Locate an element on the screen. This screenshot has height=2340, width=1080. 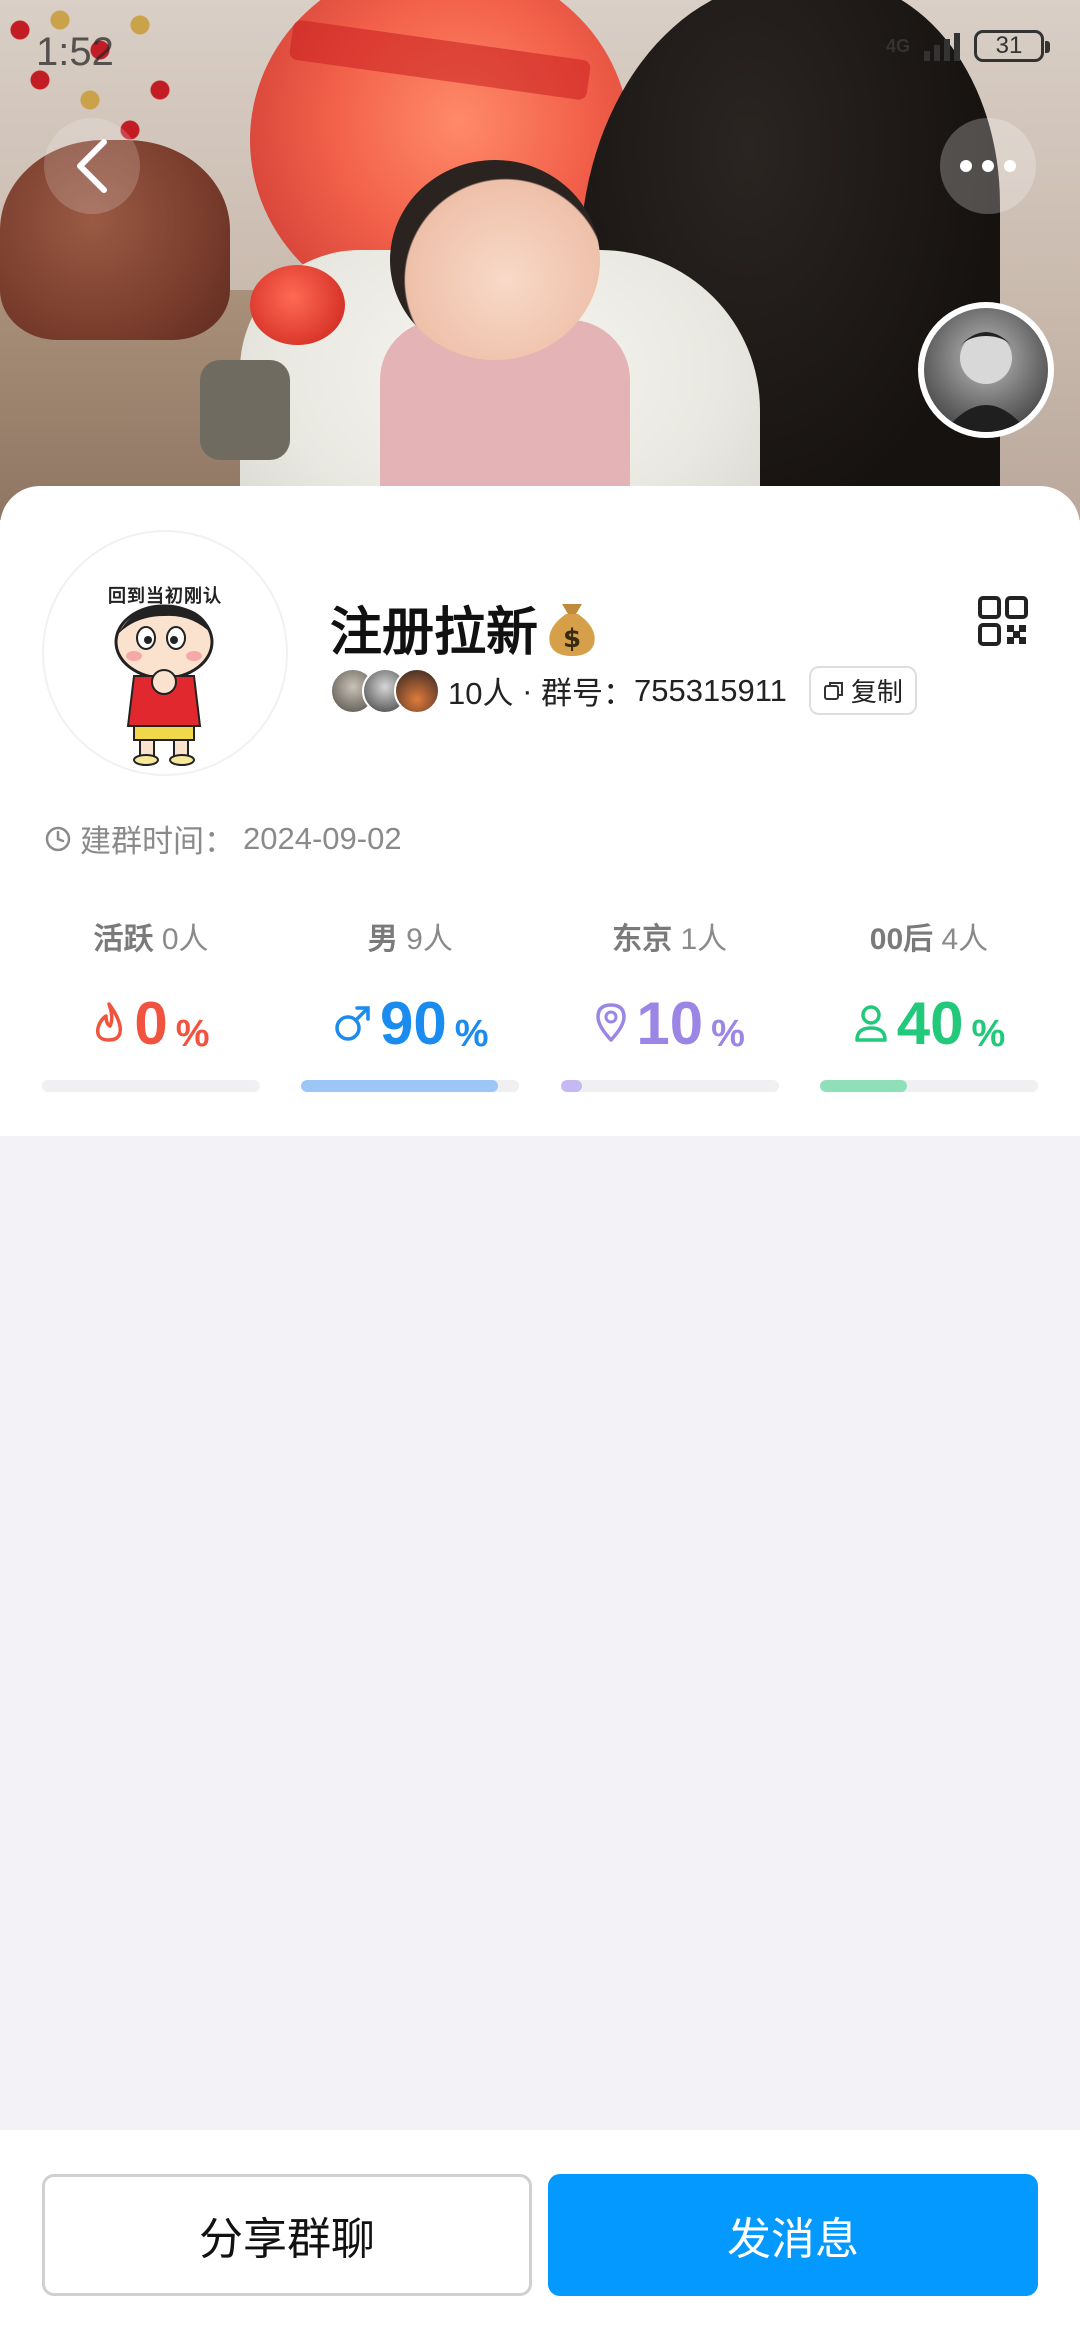
signal-icon is located at coordinates (942, 46).